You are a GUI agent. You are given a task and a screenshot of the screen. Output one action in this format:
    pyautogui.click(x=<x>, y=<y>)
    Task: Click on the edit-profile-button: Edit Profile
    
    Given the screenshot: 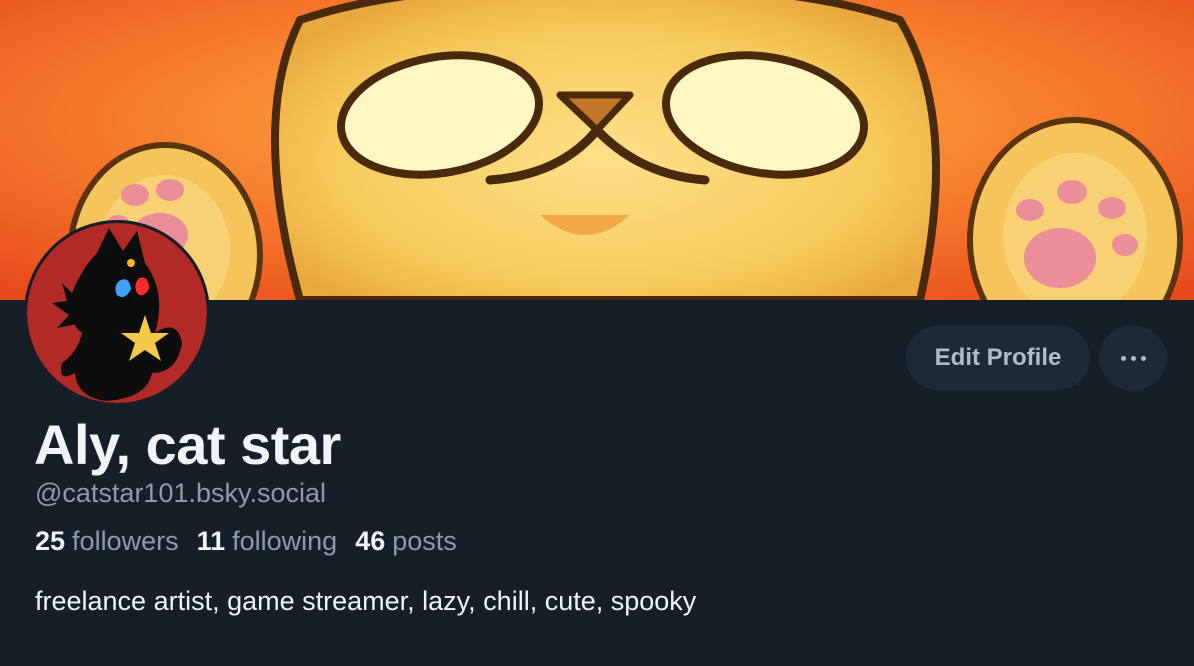 What is the action you would take?
    pyautogui.click(x=998, y=357)
    